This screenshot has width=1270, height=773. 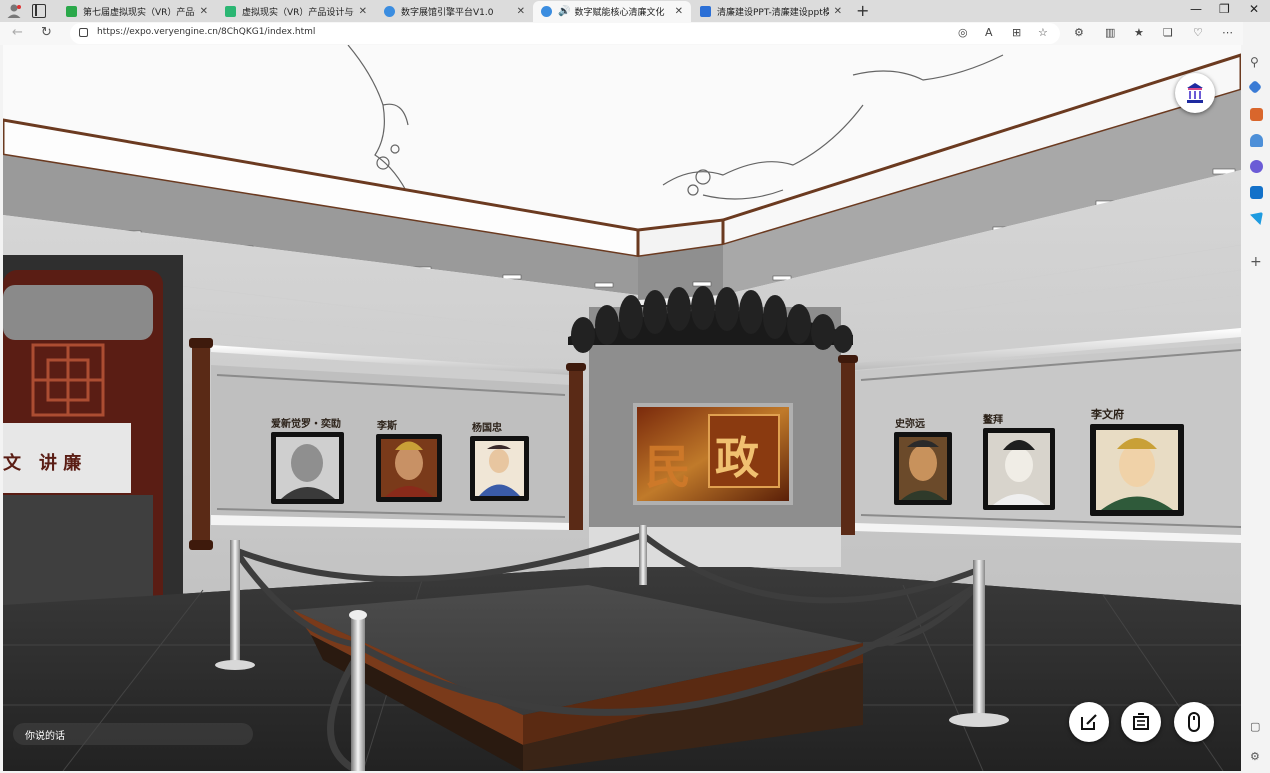 What do you see at coordinates (1227, 32) in the screenshot?
I see `more-menu-icon: ⋯` at bounding box center [1227, 32].